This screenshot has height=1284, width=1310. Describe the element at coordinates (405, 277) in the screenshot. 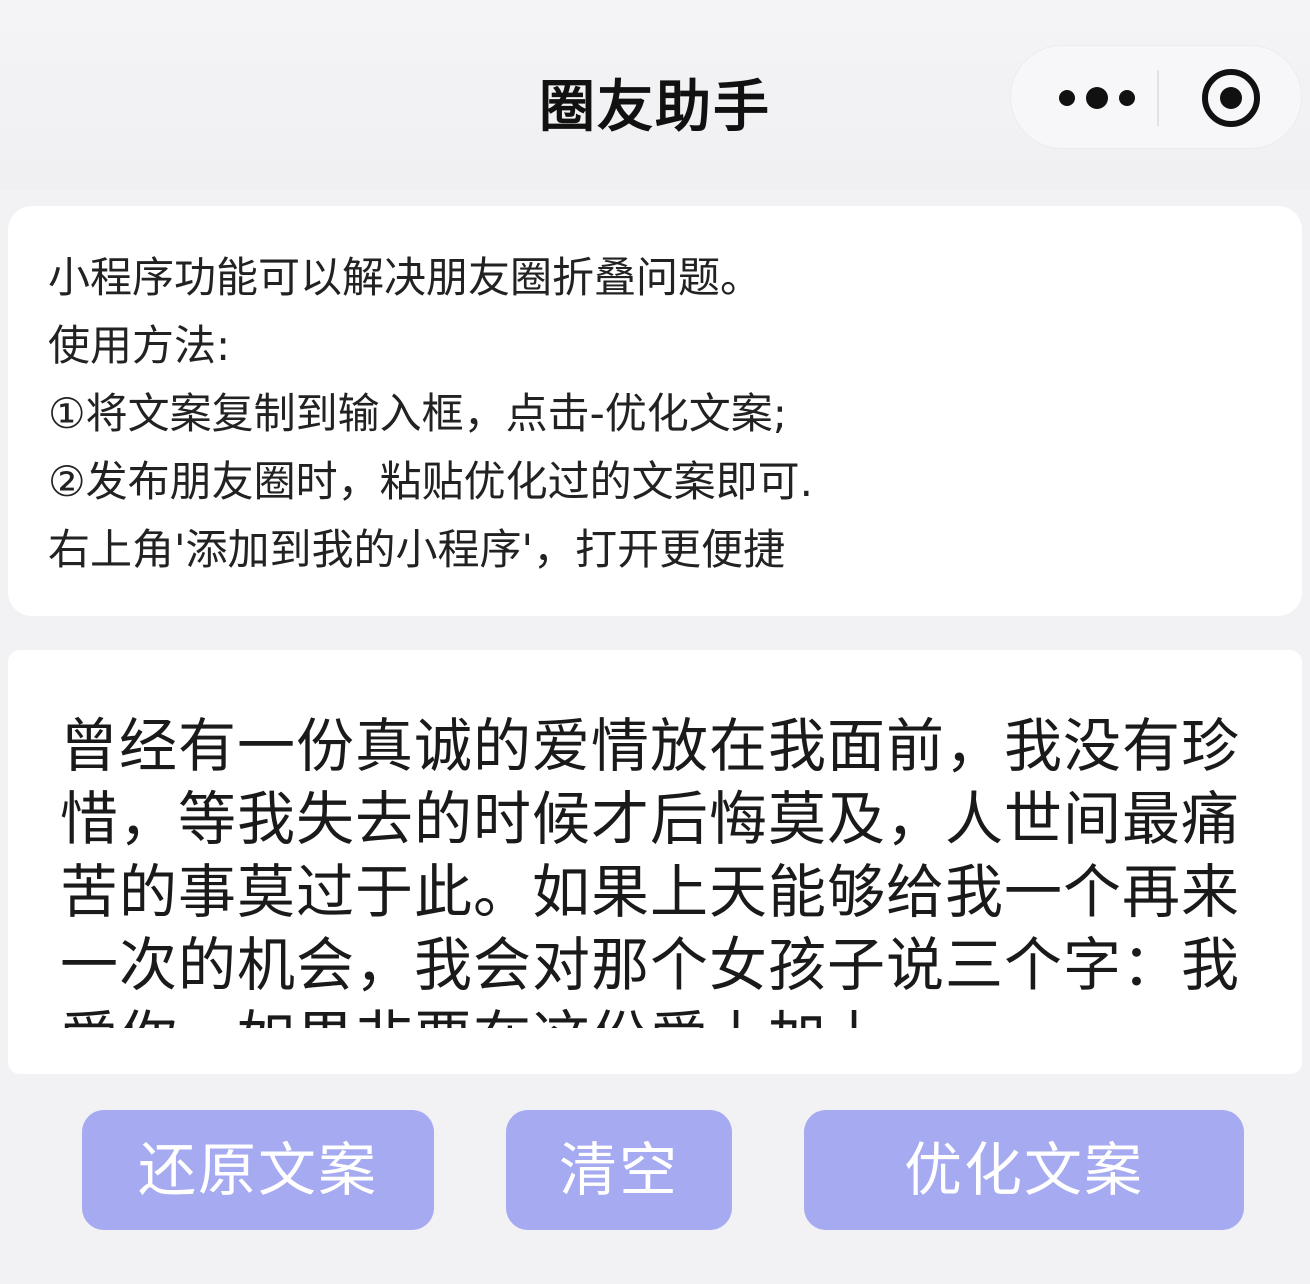

I see `notice-line: 小程序功能可以解决朋友圈折叠问题。` at that location.